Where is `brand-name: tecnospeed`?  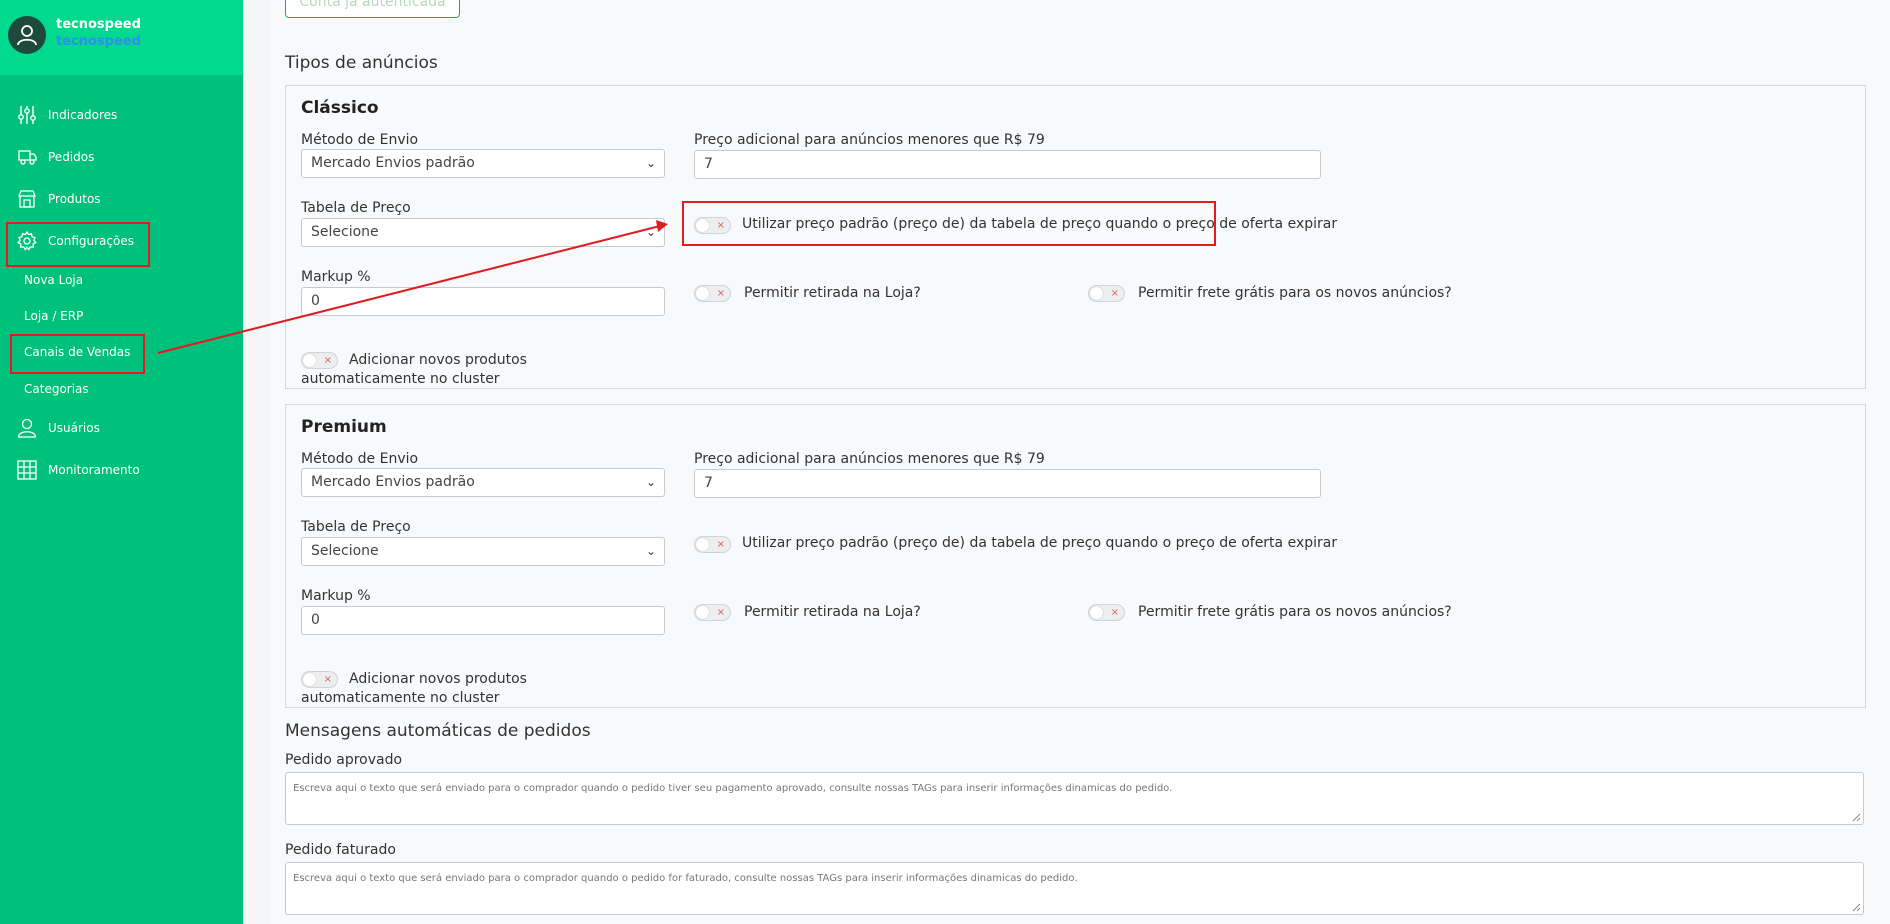
brand-name: tecnospeed is located at coordinates (98, 24).